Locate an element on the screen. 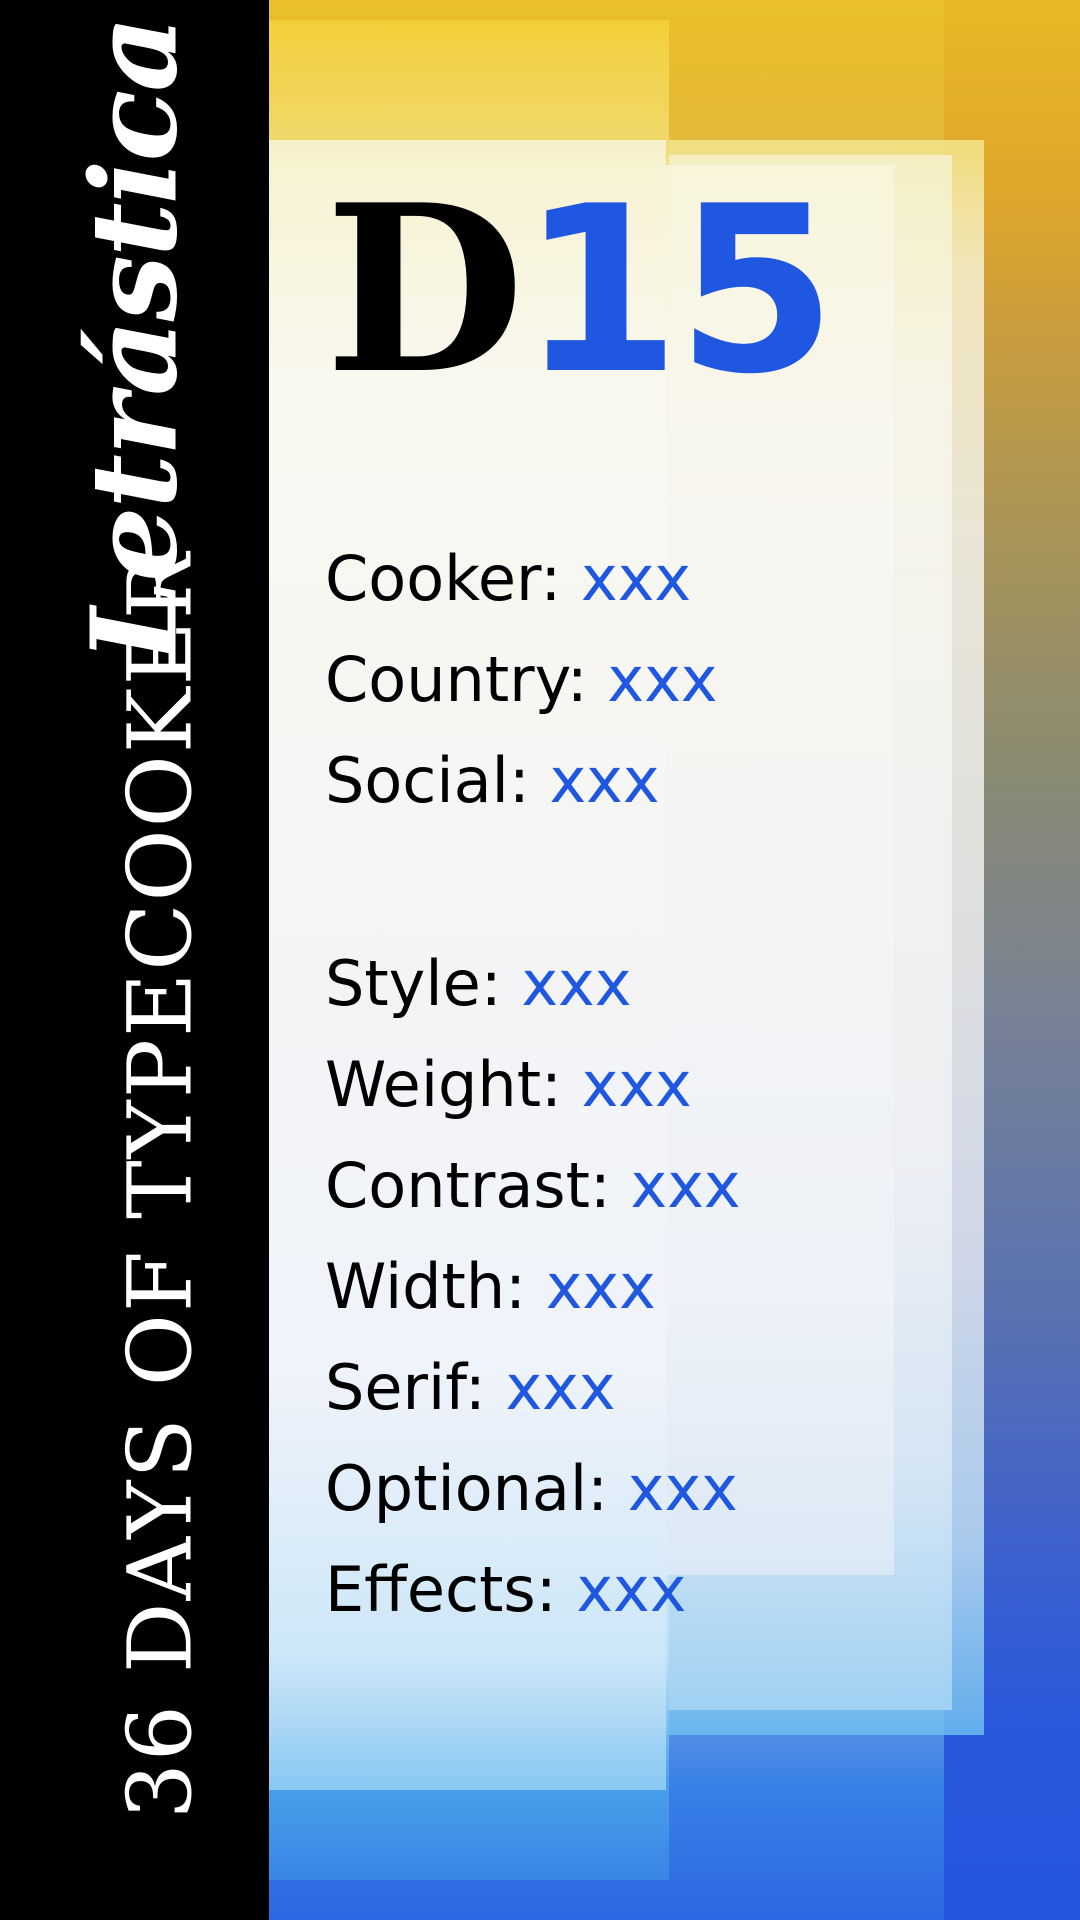  field-weight: Weight: xxx is located at coordinates (508, 1085).